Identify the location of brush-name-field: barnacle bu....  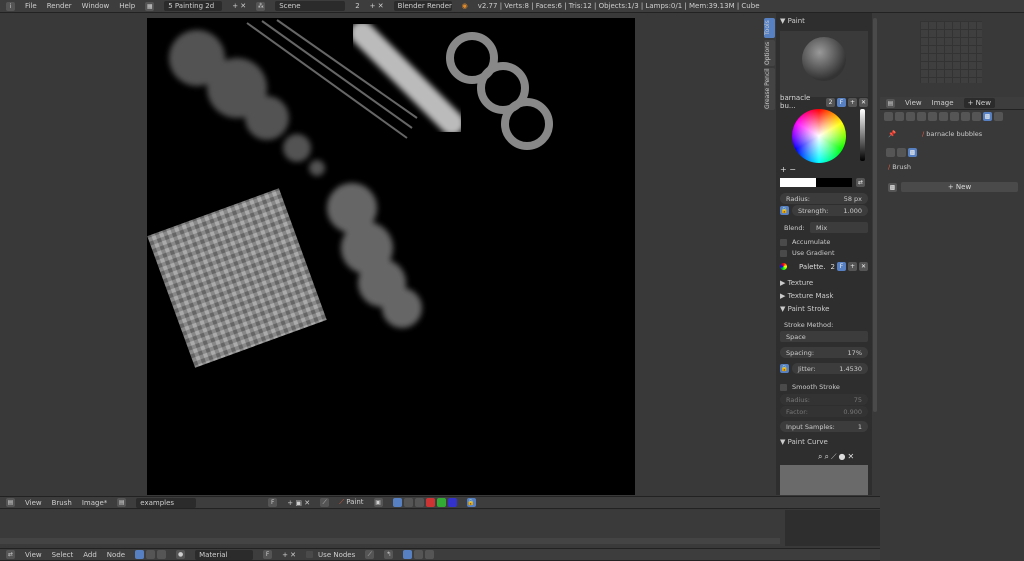
(802, 102).